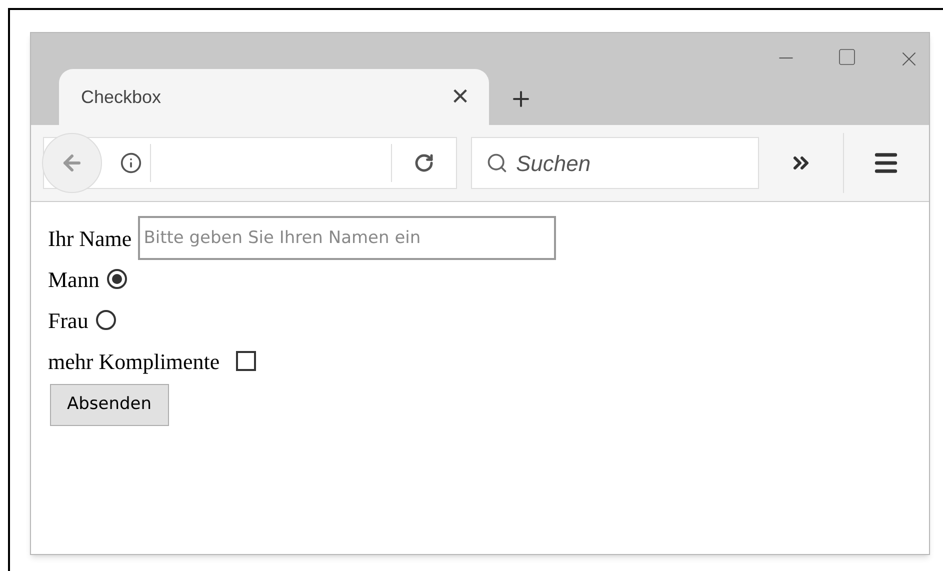  What do you see at coordinates (497, 163) in the screenshot?
I see `search-icon` at bounding box center [497, 163].